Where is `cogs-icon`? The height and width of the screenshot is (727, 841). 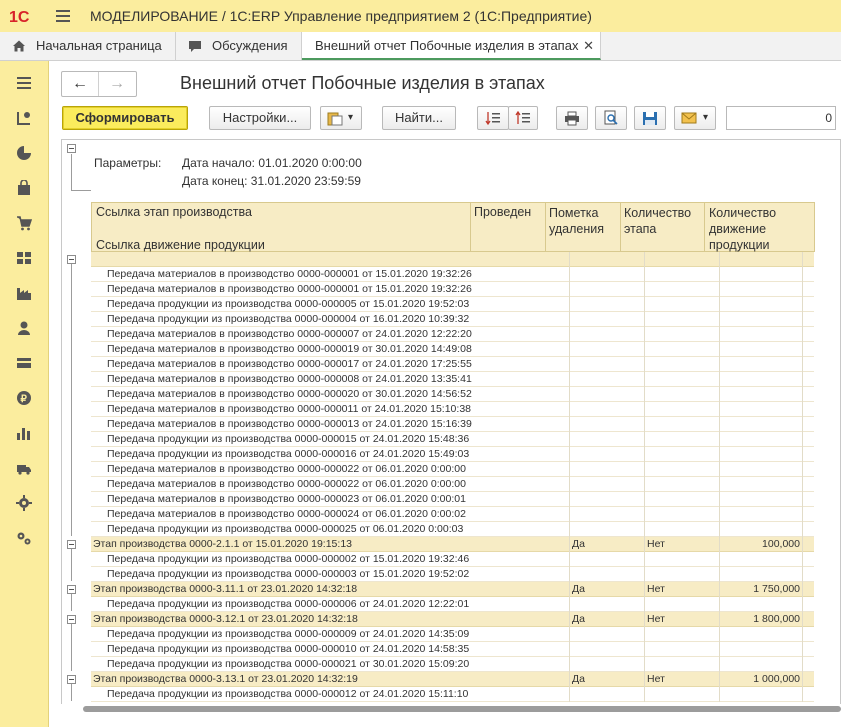 cogs-icon is located at coordinates (24, 538).